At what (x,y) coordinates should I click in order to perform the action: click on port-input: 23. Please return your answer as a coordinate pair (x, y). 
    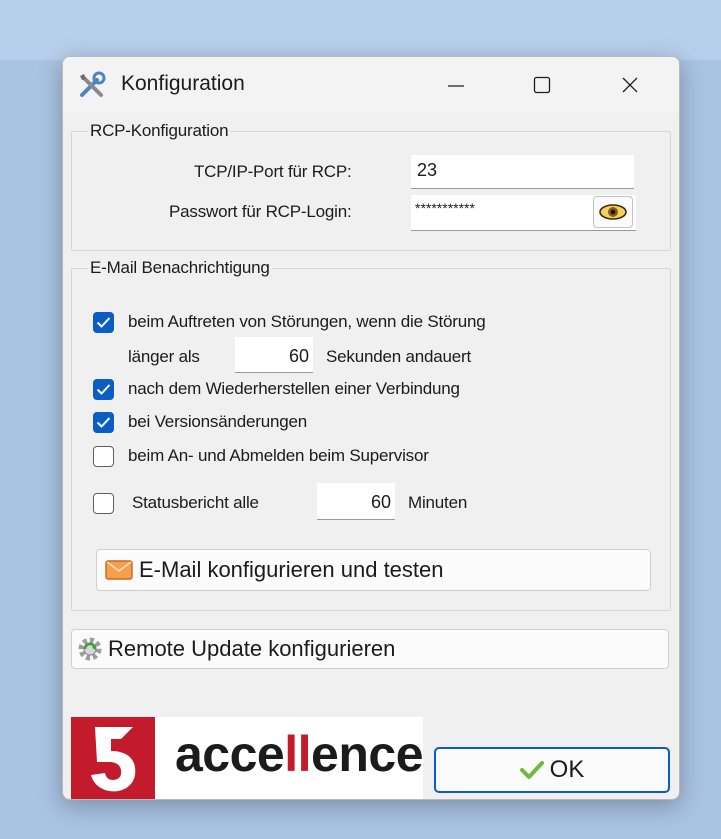
    Looking at the image, I should click on (522, 172).